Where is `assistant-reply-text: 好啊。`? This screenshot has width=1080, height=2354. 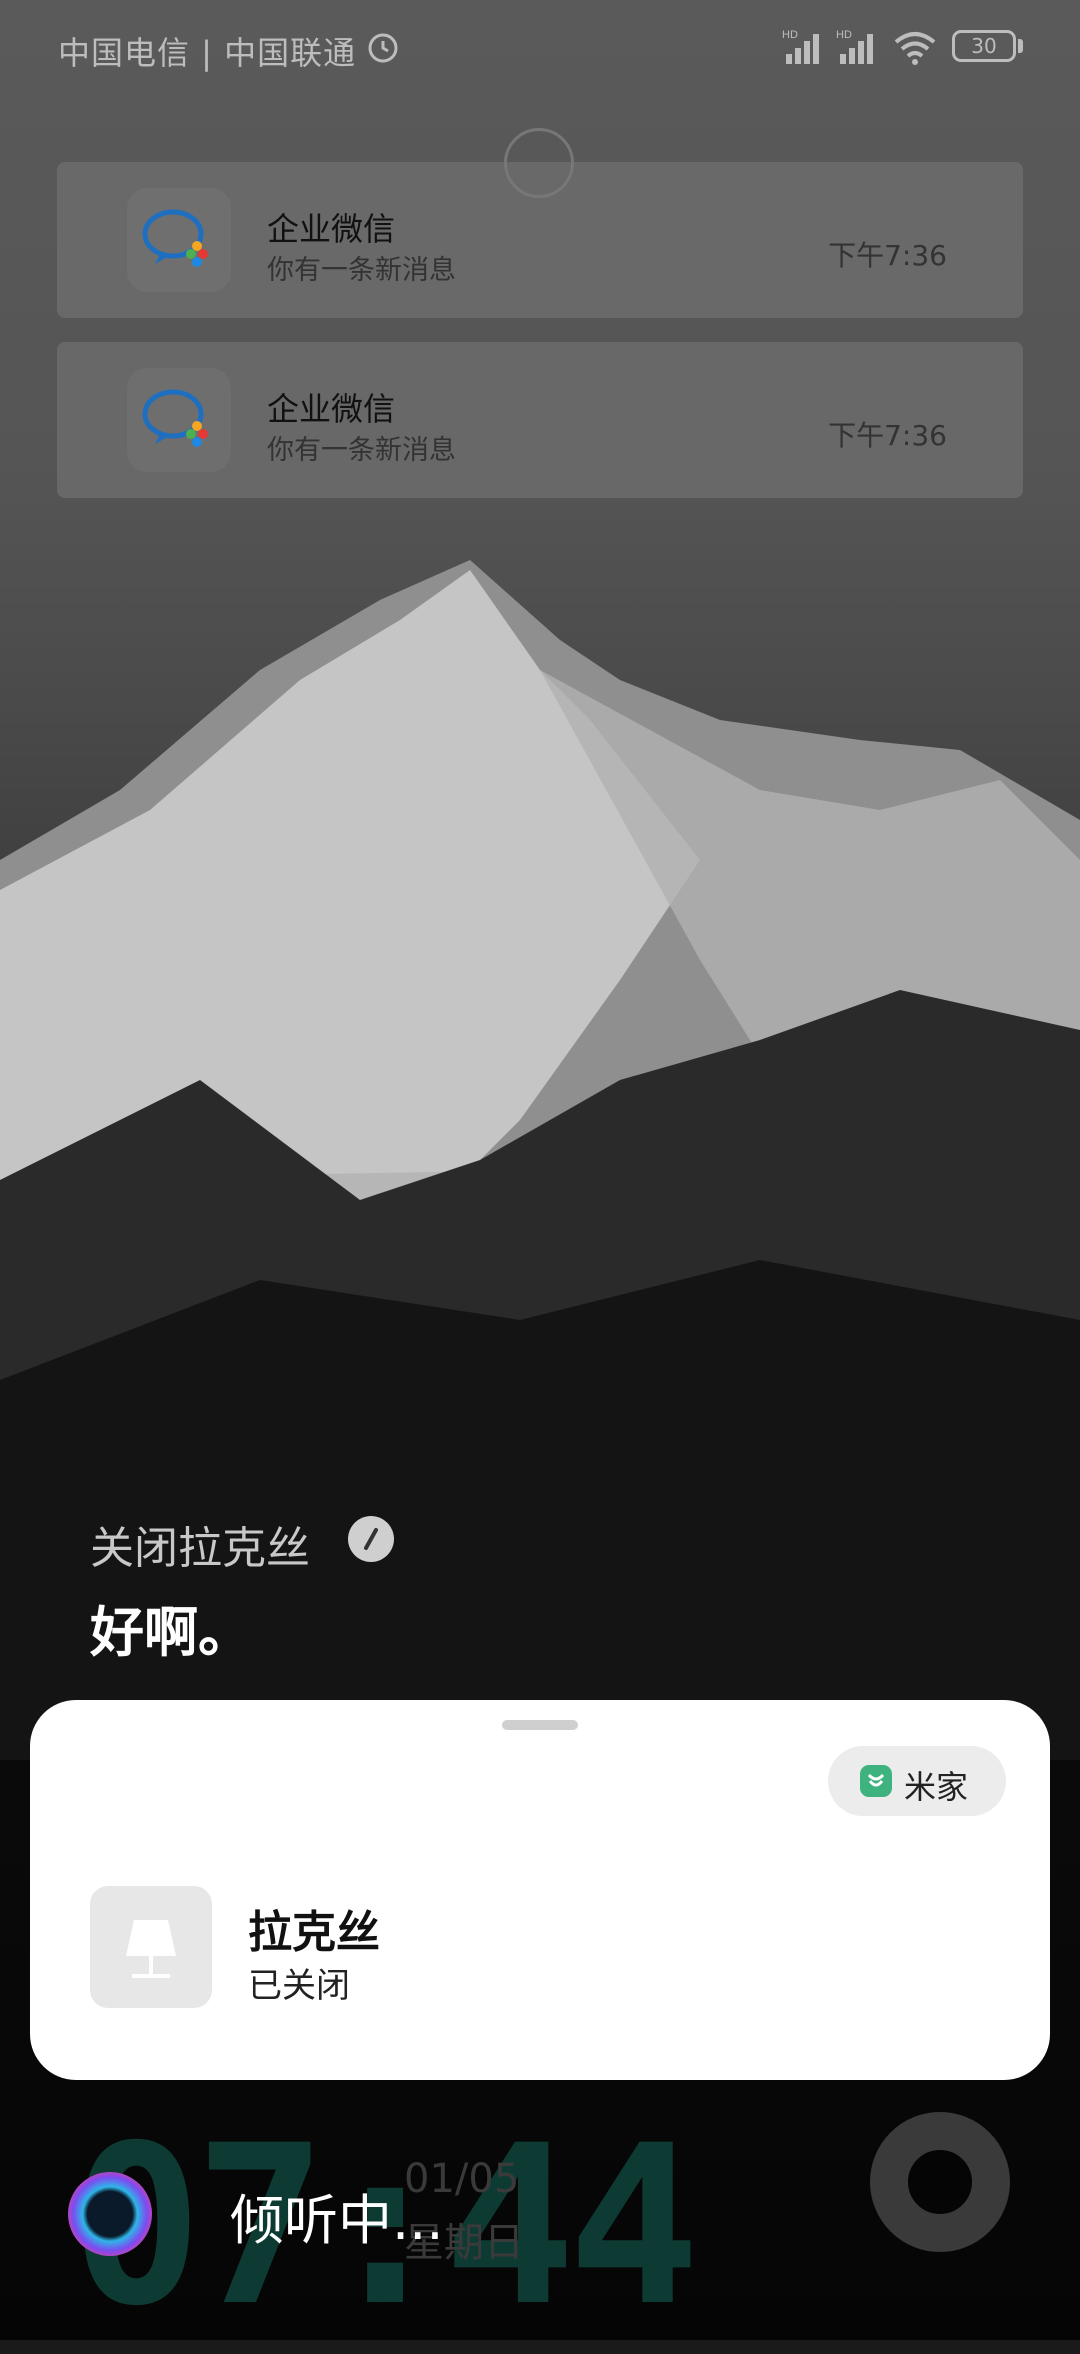 assistant-reply-text: 好啊。 is located at coordinates (171, 1632).